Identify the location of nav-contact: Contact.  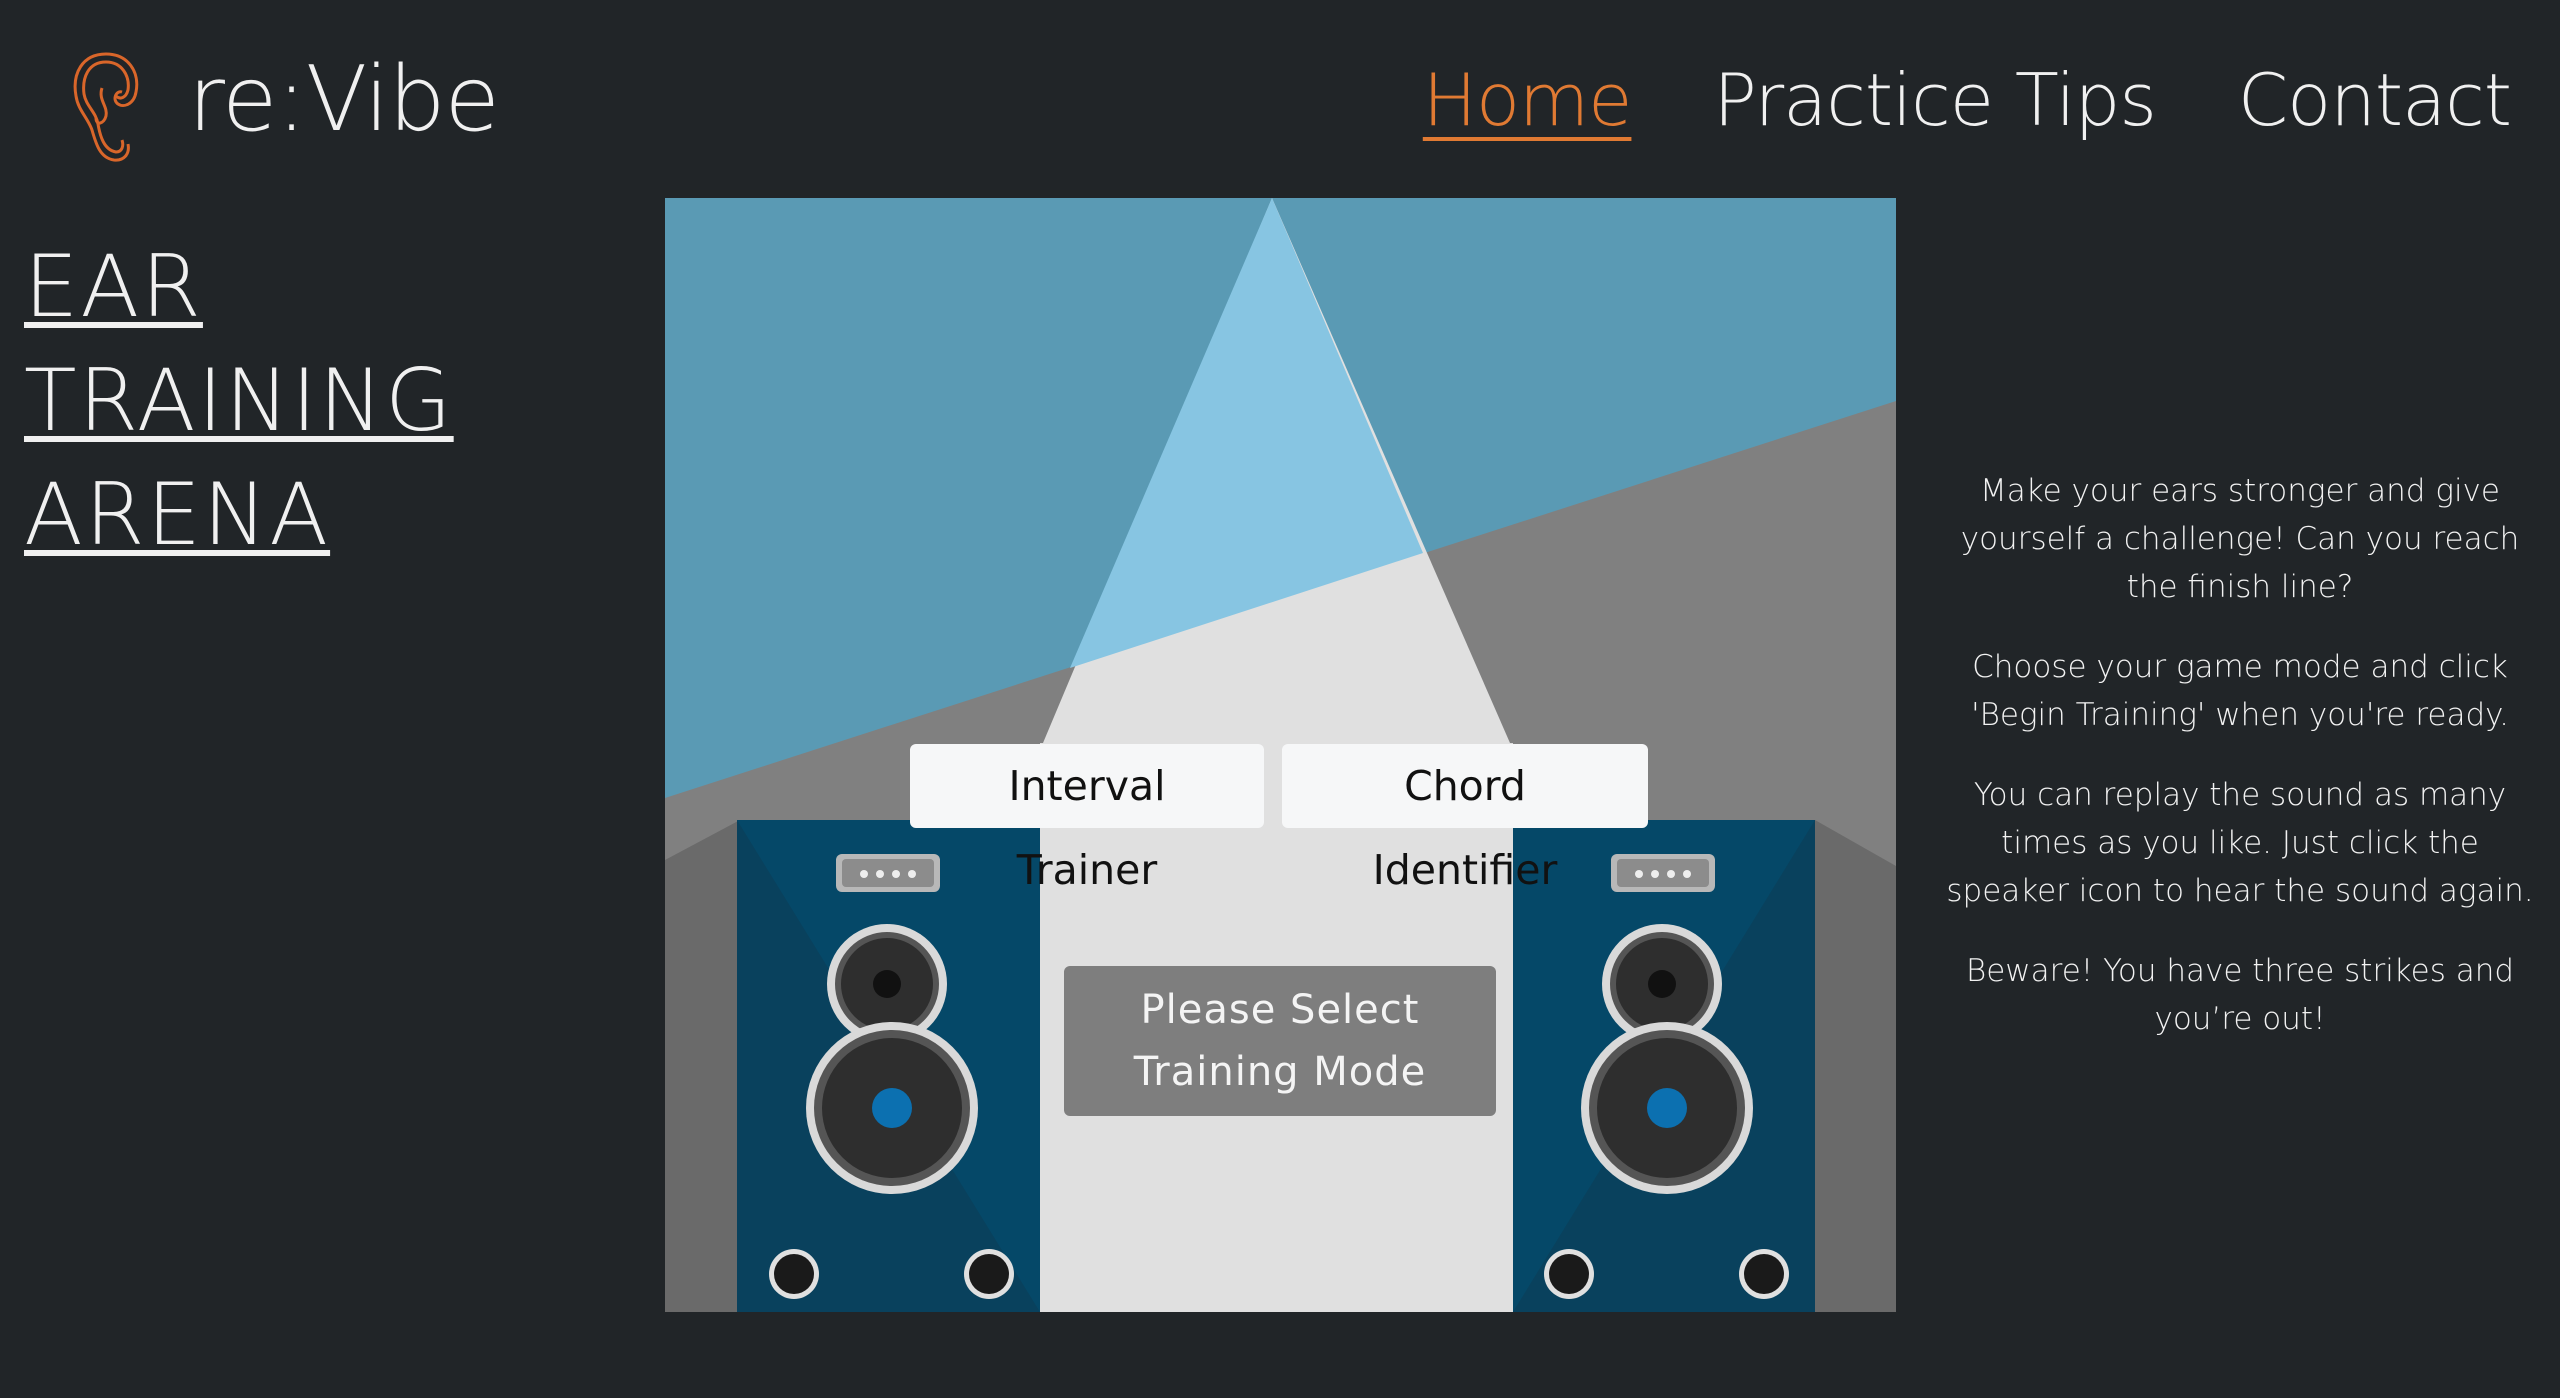
(2375, 100).